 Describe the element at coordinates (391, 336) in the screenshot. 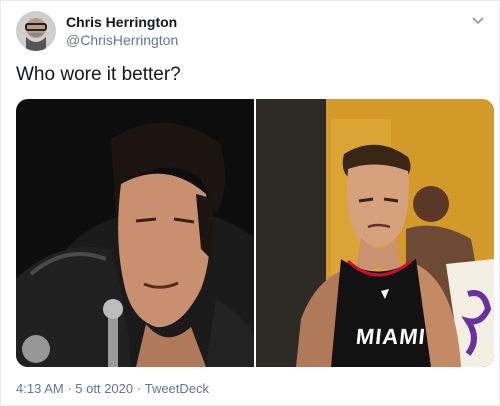

I see `jersey-text: MIAMI` at that location.